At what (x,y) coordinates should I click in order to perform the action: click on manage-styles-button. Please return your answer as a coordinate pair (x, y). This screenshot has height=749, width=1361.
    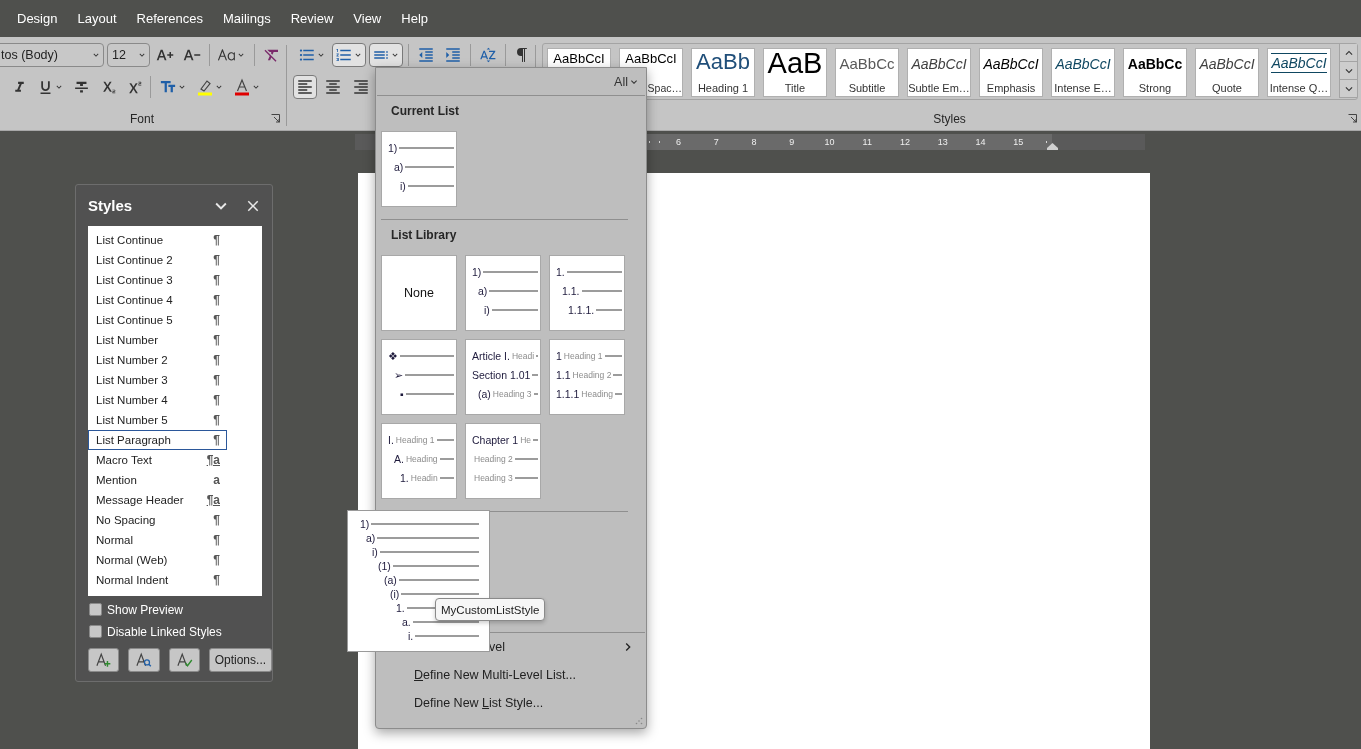
    Looking at the image, I should click on (184, 660).